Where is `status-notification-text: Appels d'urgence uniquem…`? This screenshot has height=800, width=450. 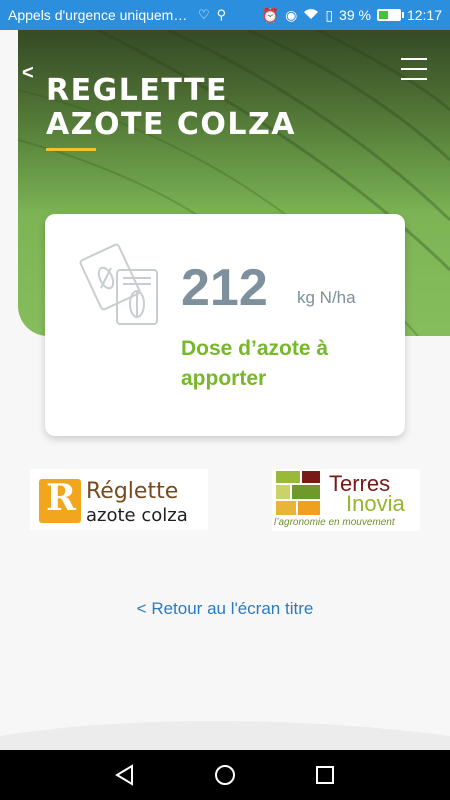
status-notification-text: Appels d'urgence uniquem… is located at coordinates (98, 15).